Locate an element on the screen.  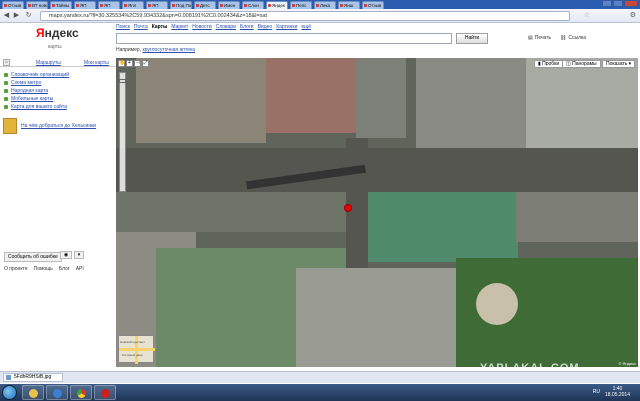
menu-item: Карты is located at coordinates (160, 27).